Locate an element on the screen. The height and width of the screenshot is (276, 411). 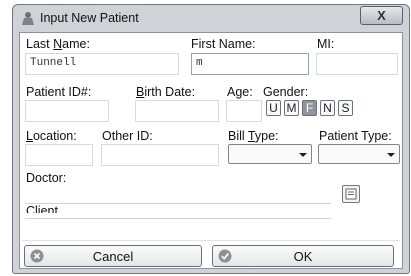
mi-label: MI: is located at coordinates (326, 44).